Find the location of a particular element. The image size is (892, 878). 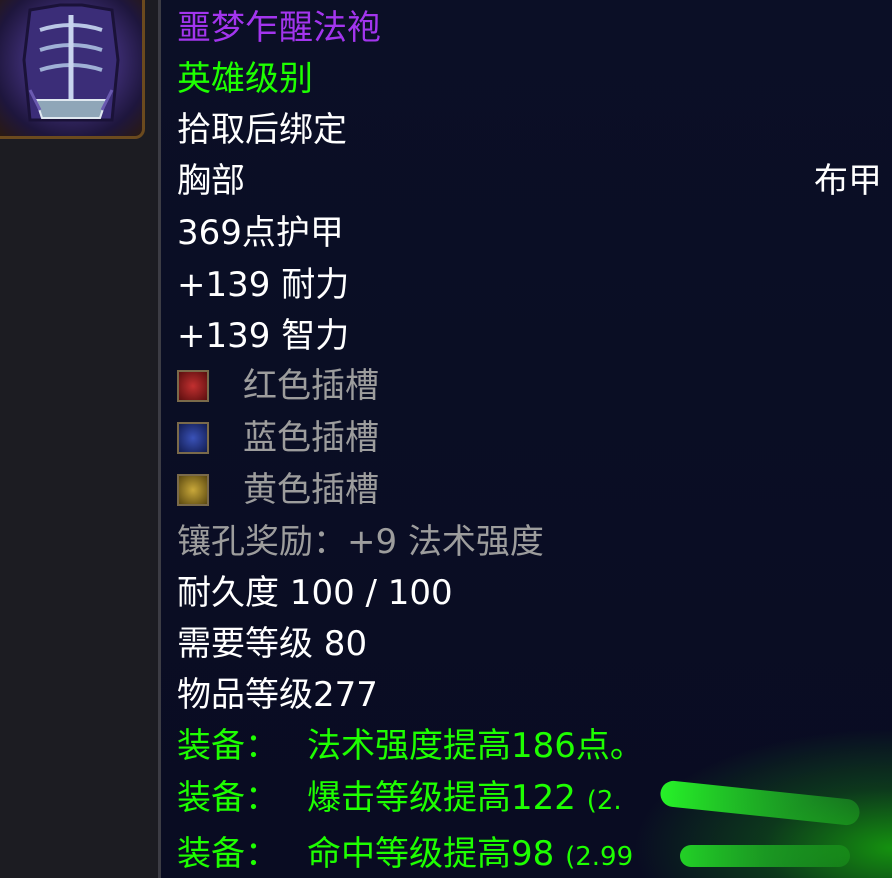

blue-socket-icon is located at coordinates (193, 438).